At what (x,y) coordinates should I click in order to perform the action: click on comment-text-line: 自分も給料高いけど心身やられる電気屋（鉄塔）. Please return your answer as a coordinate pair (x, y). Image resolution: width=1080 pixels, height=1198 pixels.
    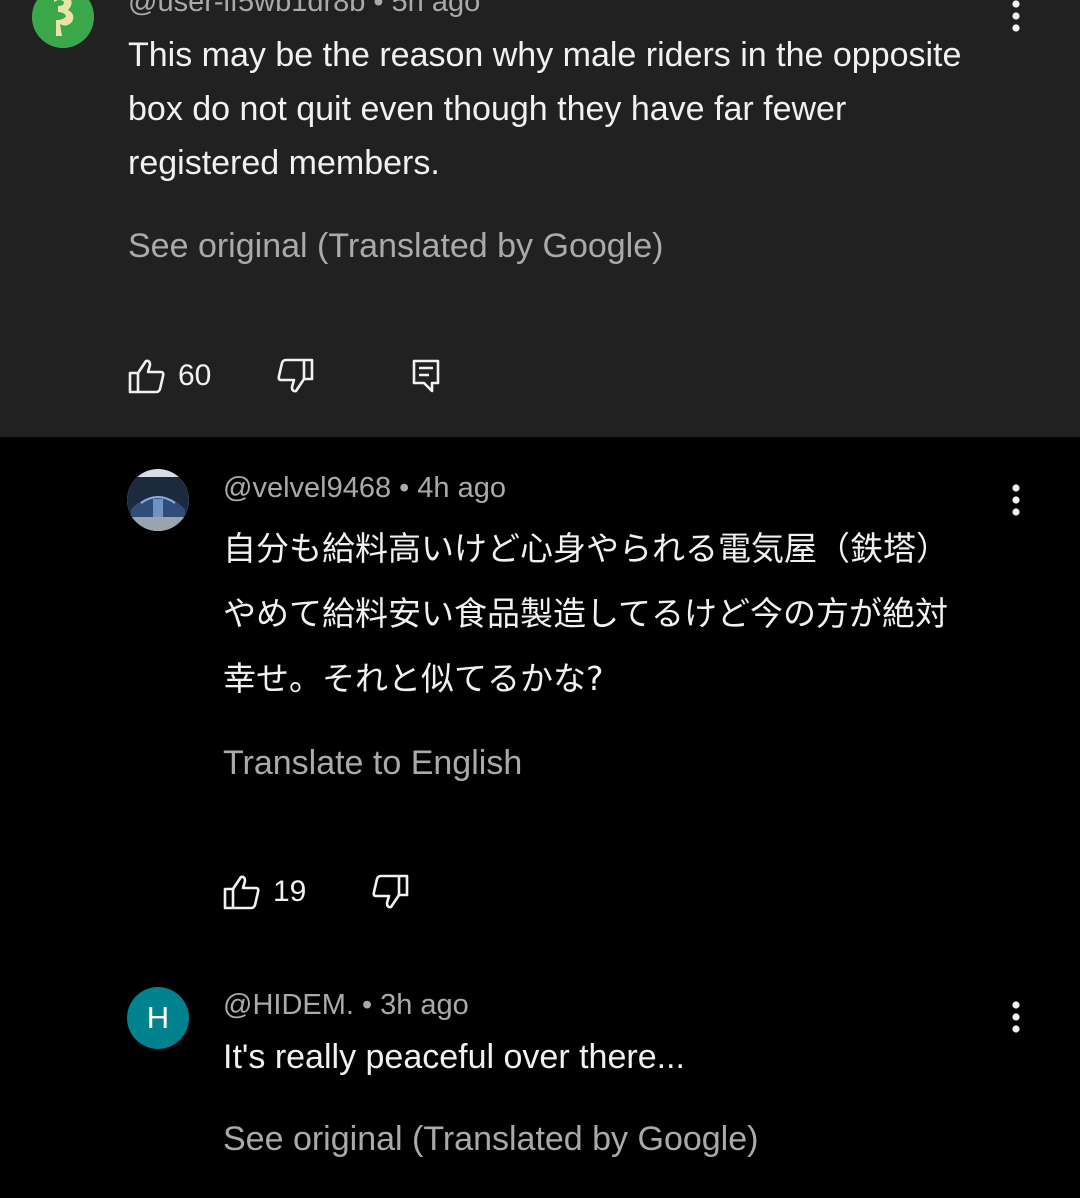
    Looking at the image, I should click on (586, 548).